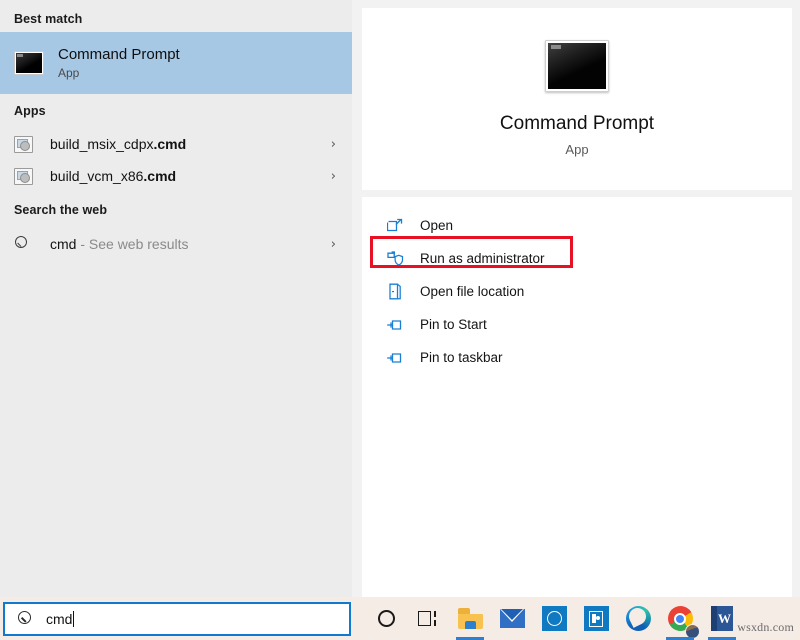  I want to click on taskbar: cmd W, so click(400, 618).